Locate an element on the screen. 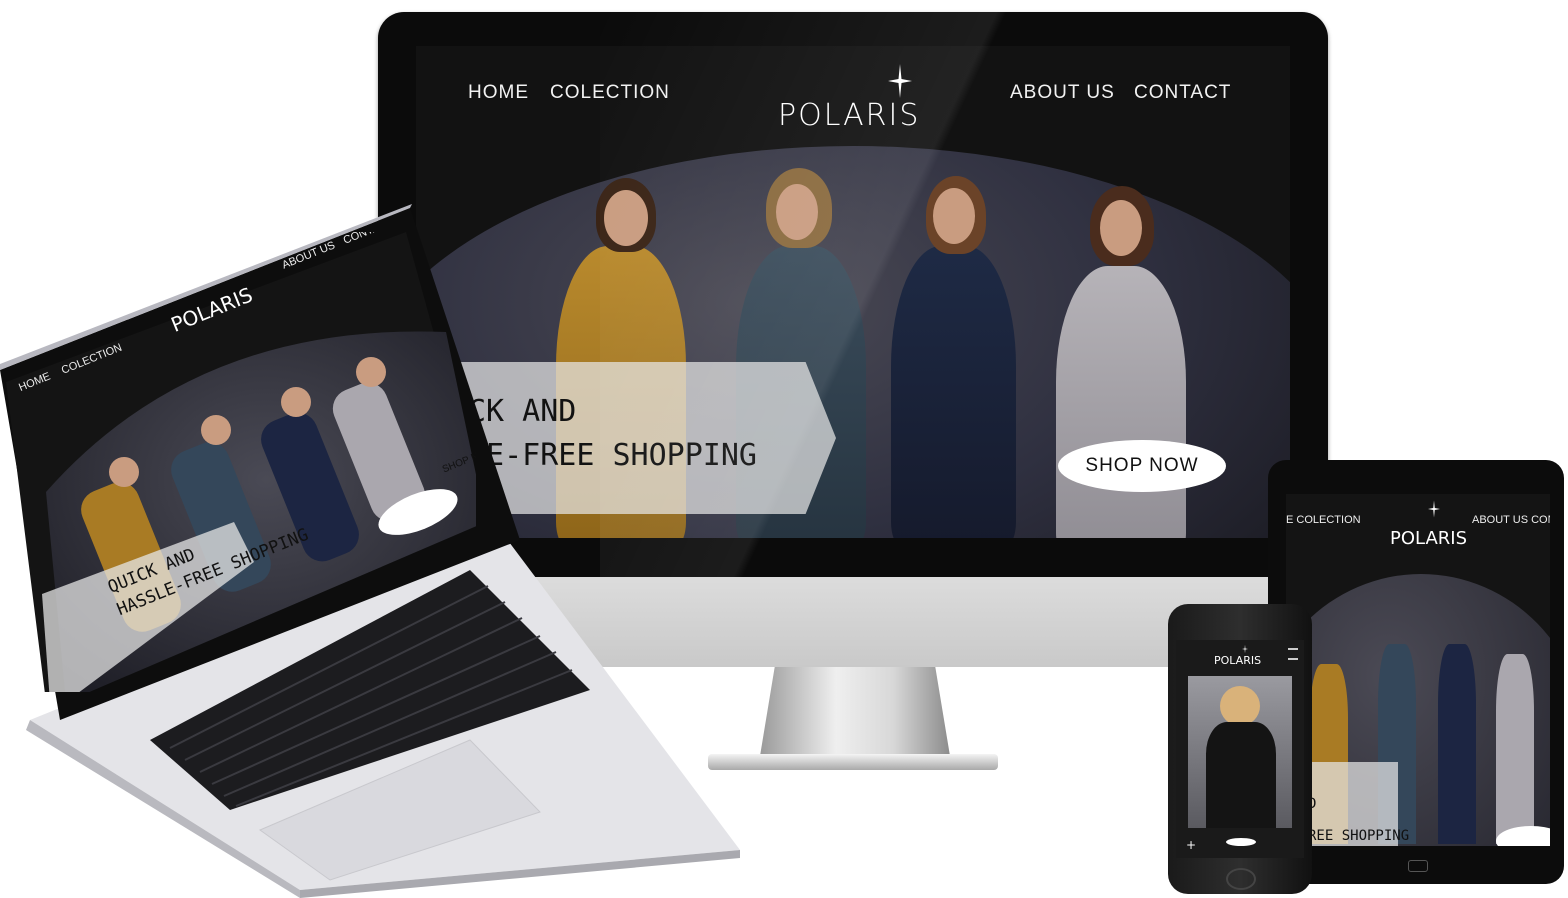 This screenshot has width=1568, height=898. phone-hero-image is located at coordinates (1240, 752).